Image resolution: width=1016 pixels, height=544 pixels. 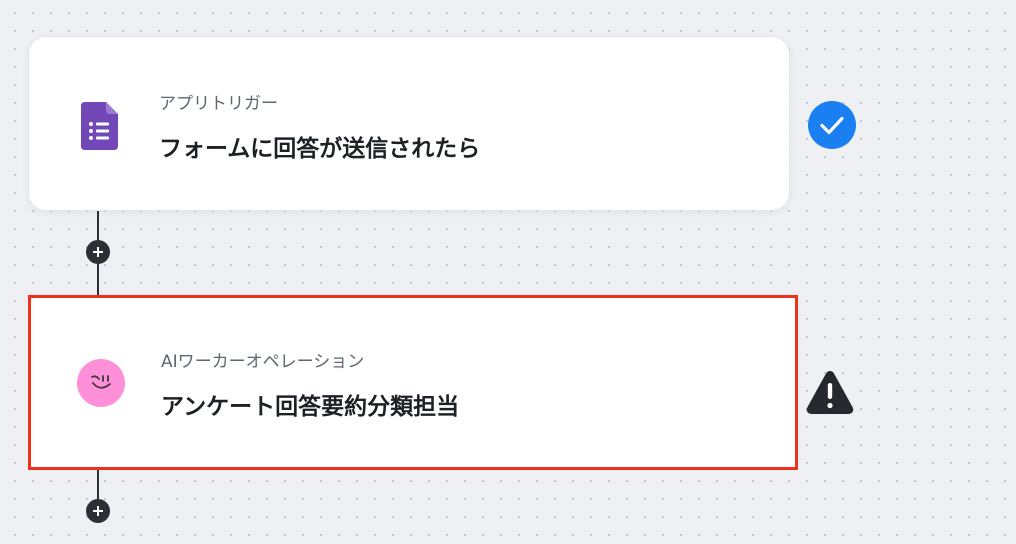 I want to click on step-type-label: アプリトリガー, so click(x=218, y=104).